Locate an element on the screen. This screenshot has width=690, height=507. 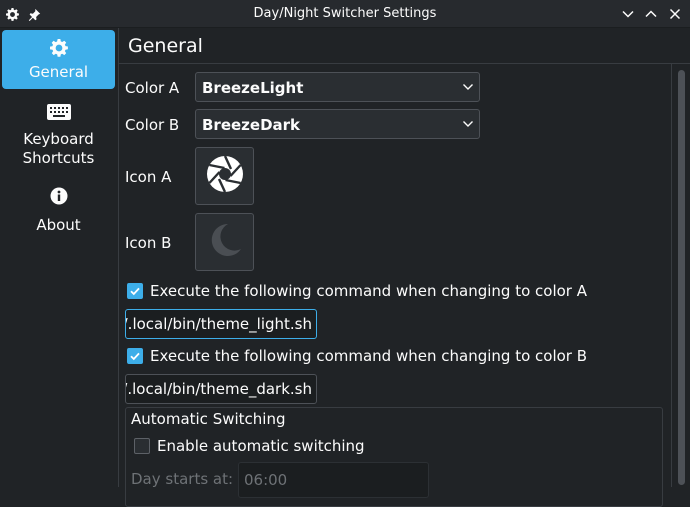
enable-auto-checkbox is located at coordinates (142, 446).